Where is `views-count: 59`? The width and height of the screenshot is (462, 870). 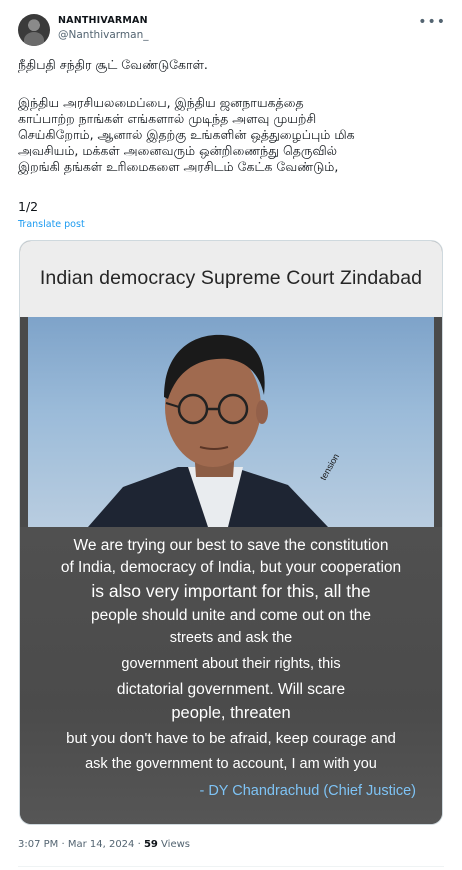 views-count: 59 is located at coordinates (150, 844).